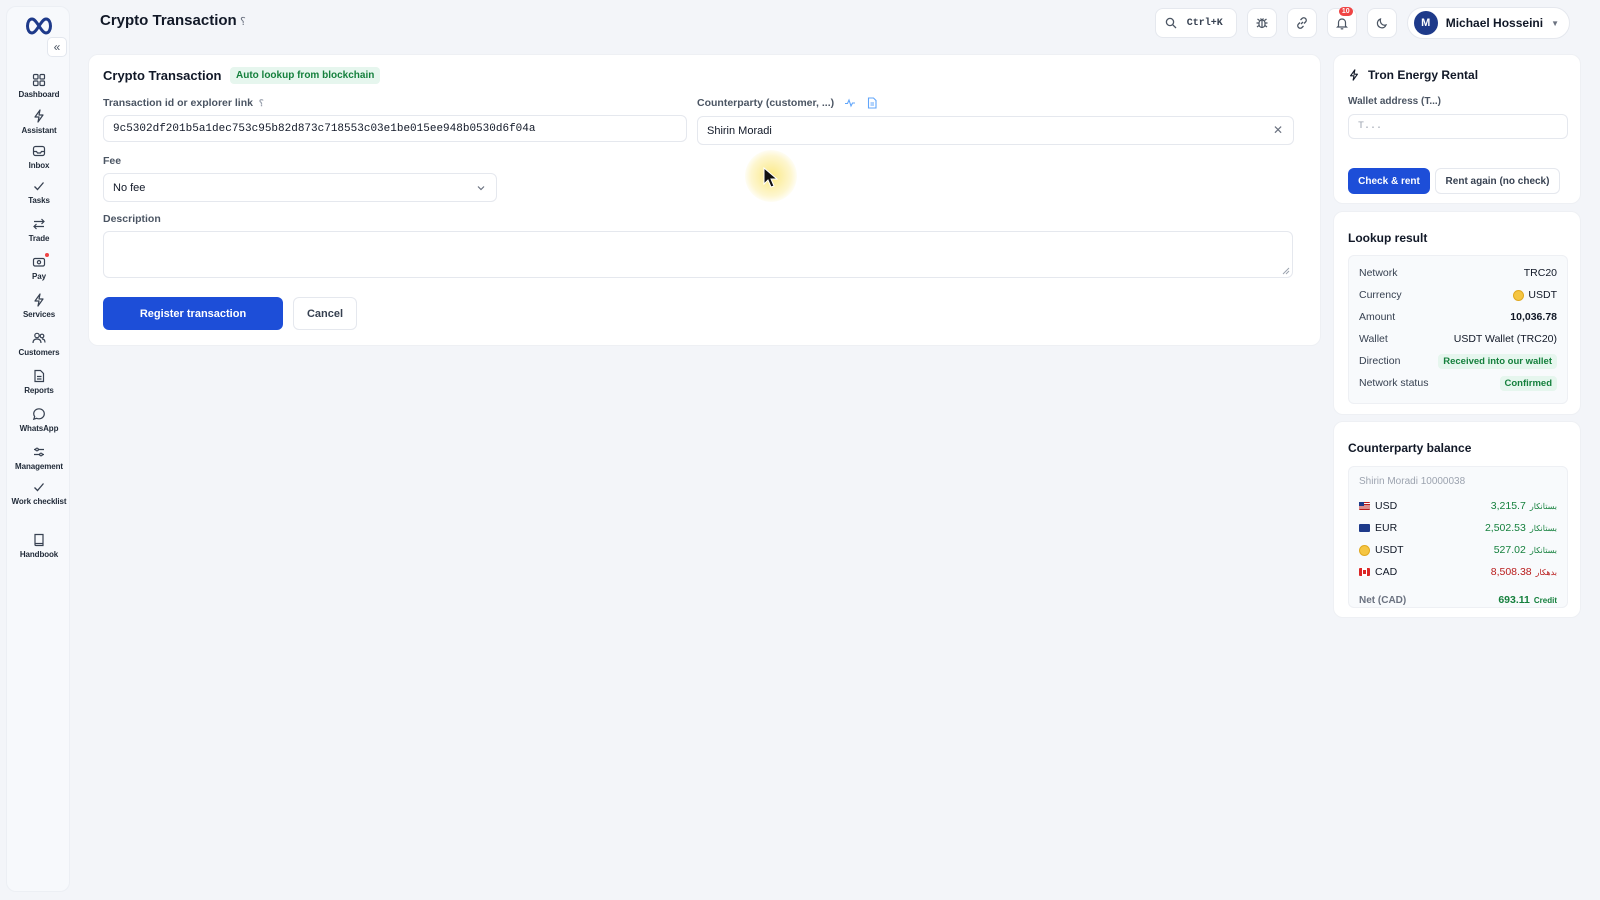 The image size is (1600, 900). What do you see at coordinates (766, 103) in the screenshot?
I see `counterparty-label: Counterparty (customer, ...)` at bounding box center [766, 103].